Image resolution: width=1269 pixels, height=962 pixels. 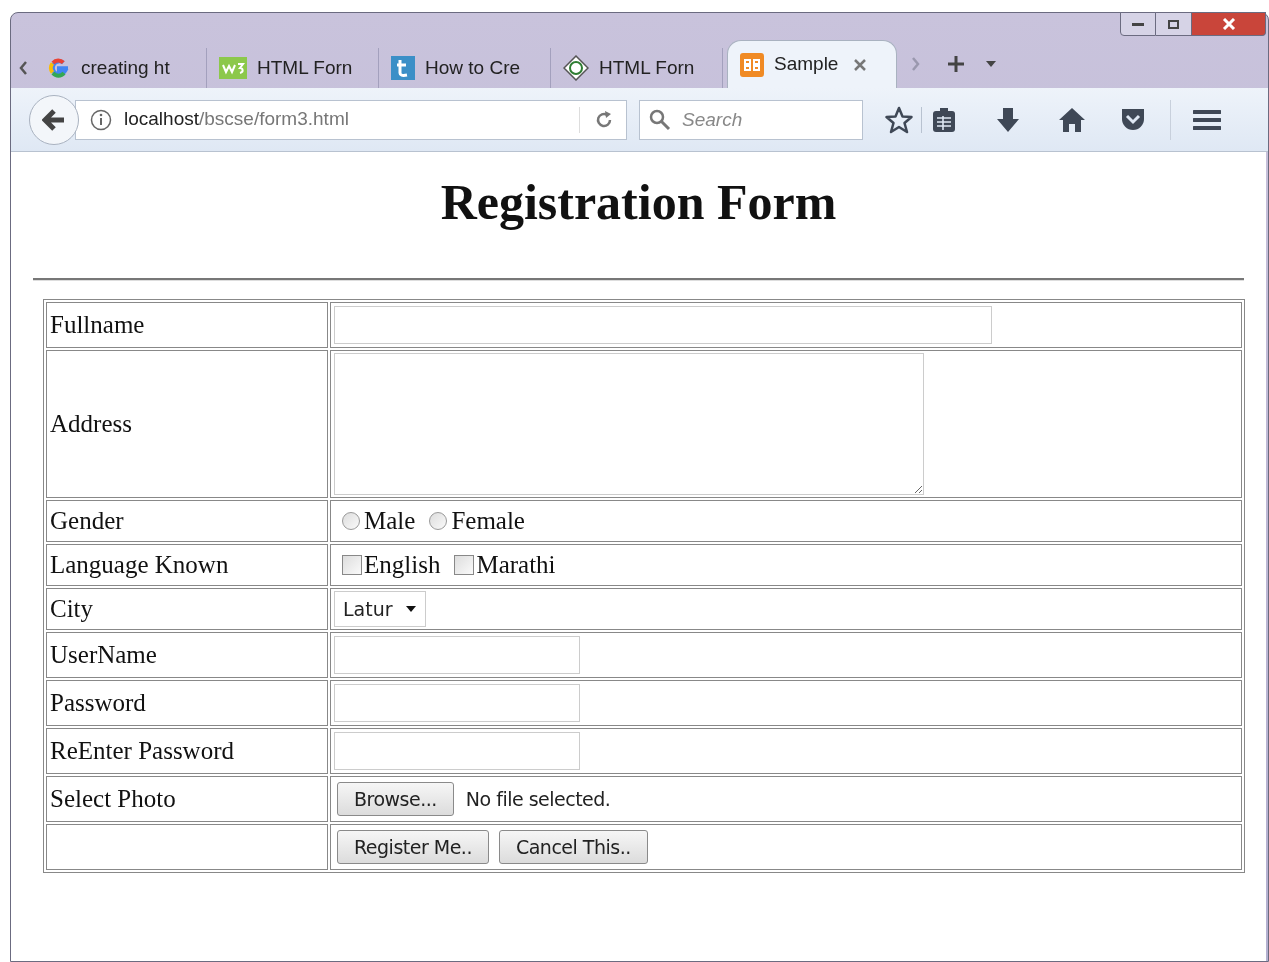 I want to click on download-icon, so click(x=1008, y=119).